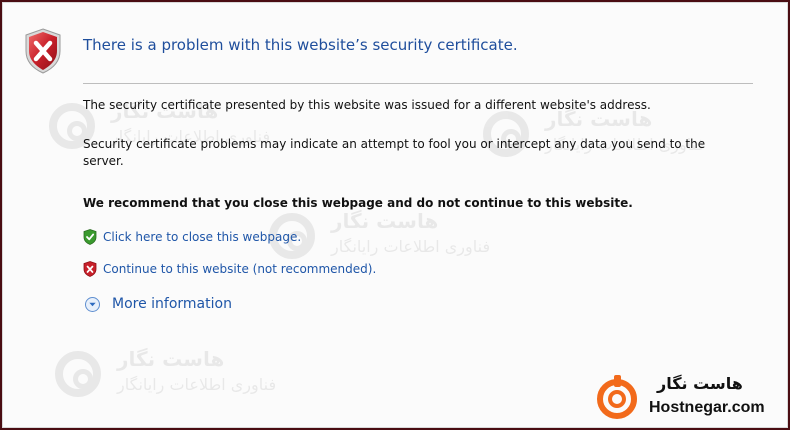 This screenshot has height=430, width=790. What do you see at coordinates (617, 397) in the screenshot?
I see `hostnegar-logo-icon` at bounding box center [617, 397].